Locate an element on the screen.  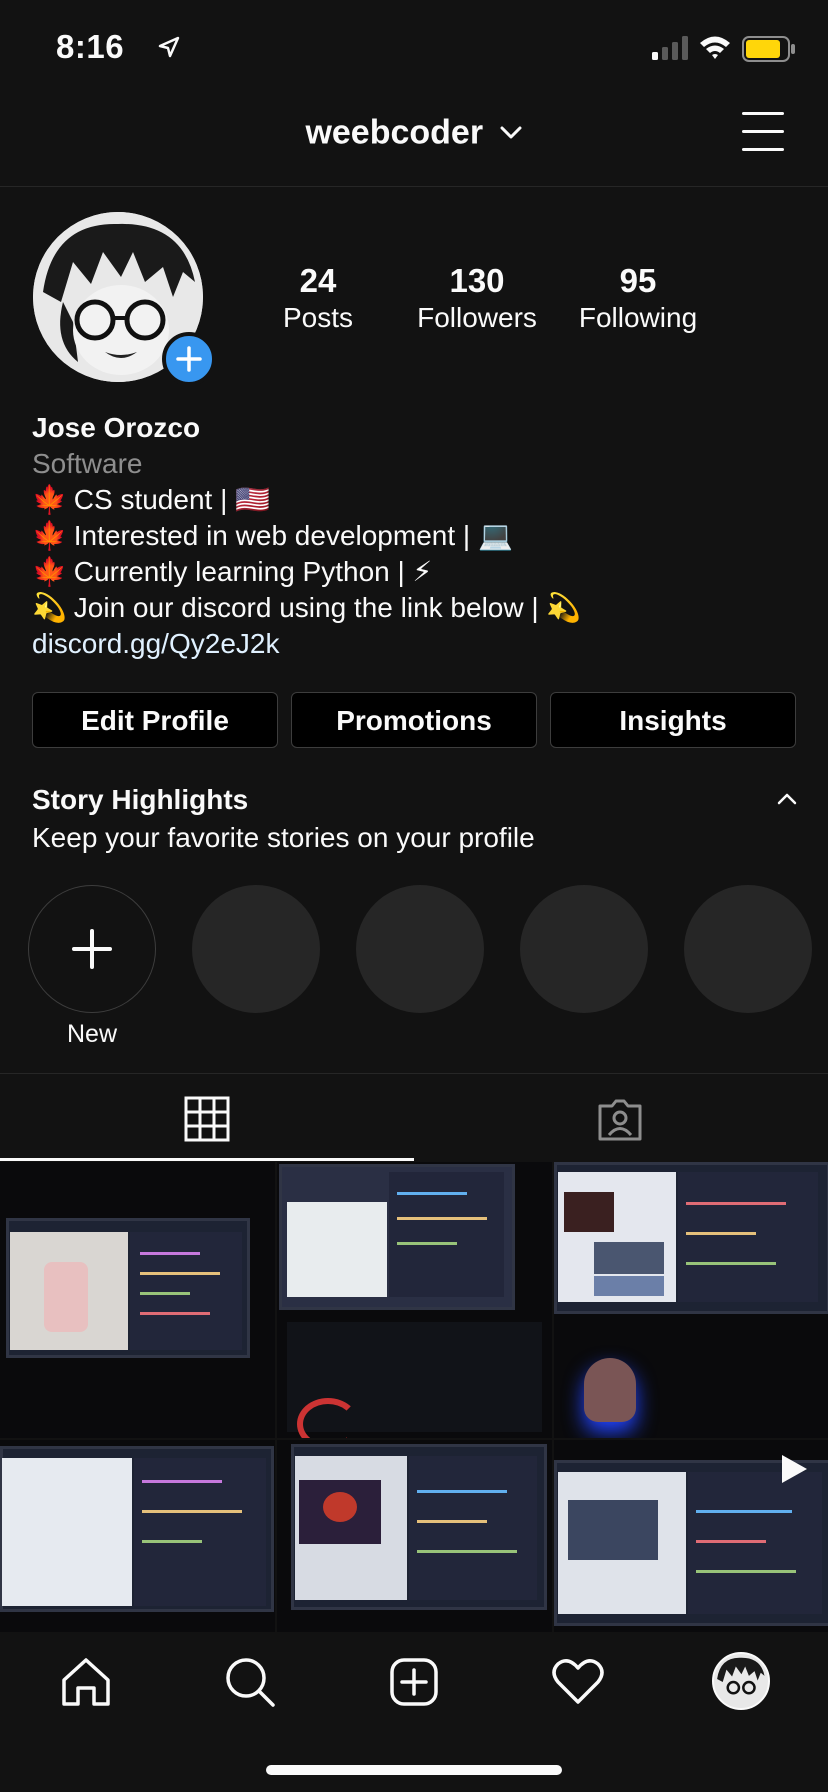
home-icon is located at coordinates (86, 1682).